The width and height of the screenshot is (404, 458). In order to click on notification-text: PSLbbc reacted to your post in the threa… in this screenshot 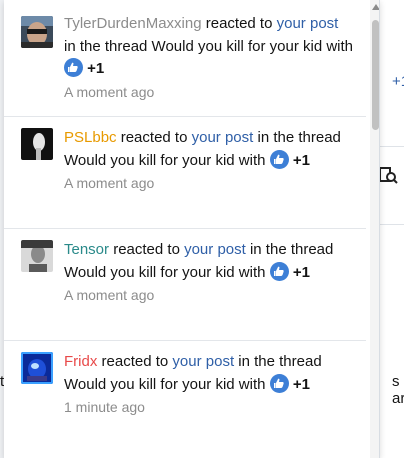, I will do `click(209, 161)`.